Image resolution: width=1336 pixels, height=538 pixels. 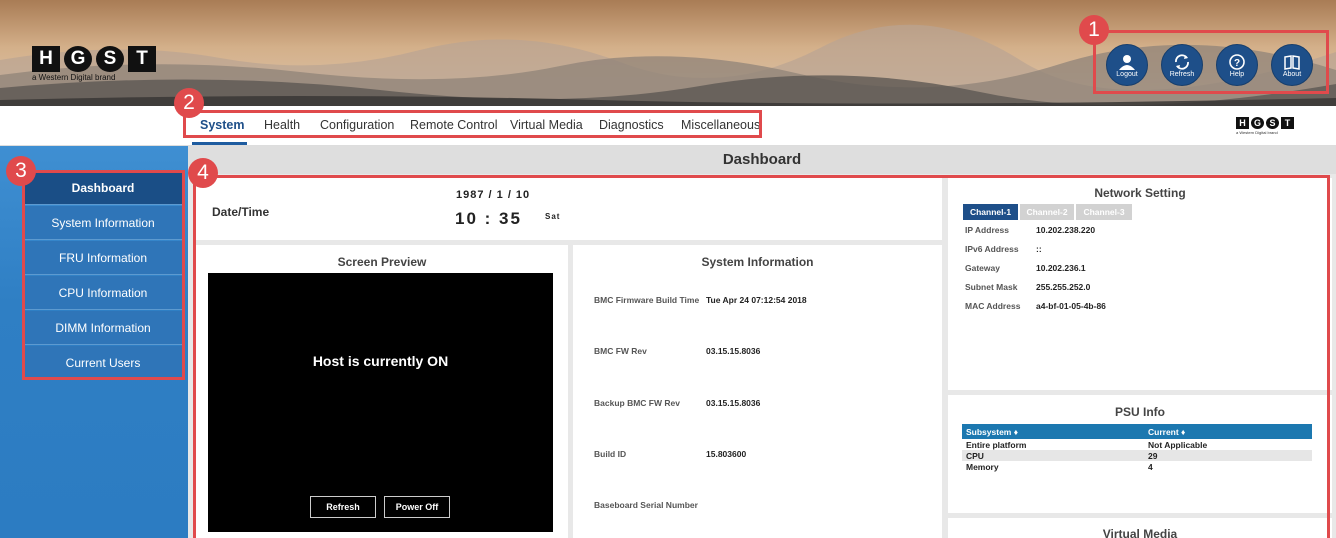 I want to click on psu-cell: Memory, so click(x=982, y=466).